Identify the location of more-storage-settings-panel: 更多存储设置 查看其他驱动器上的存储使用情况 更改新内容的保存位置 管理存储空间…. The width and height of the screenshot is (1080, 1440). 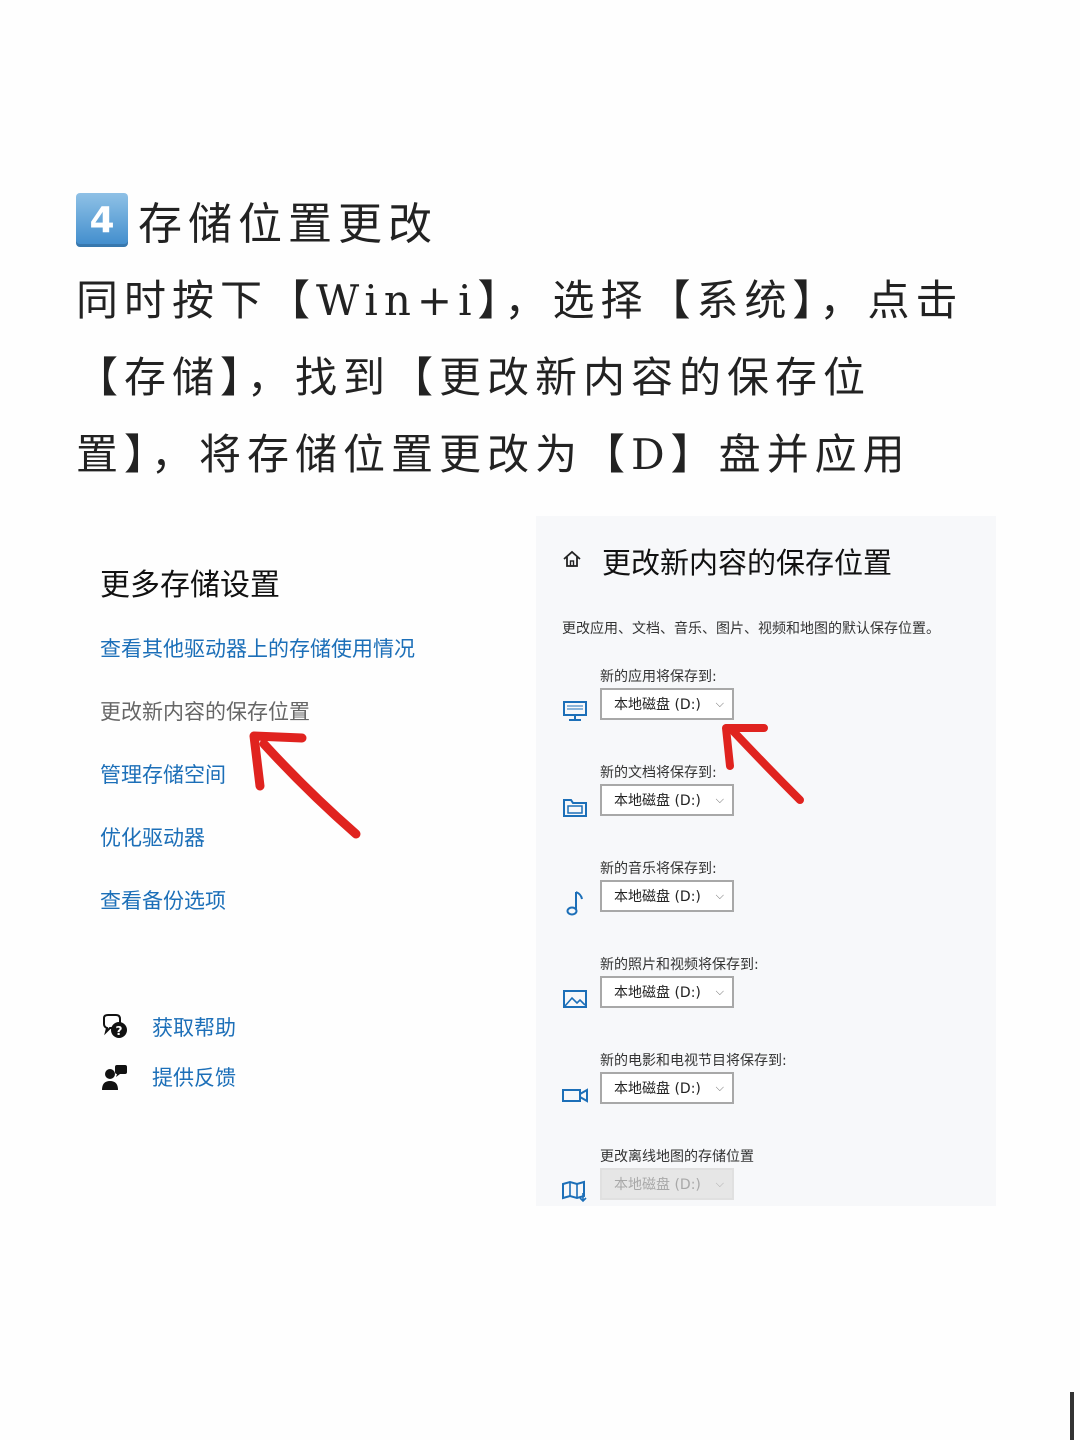
(310, 754).